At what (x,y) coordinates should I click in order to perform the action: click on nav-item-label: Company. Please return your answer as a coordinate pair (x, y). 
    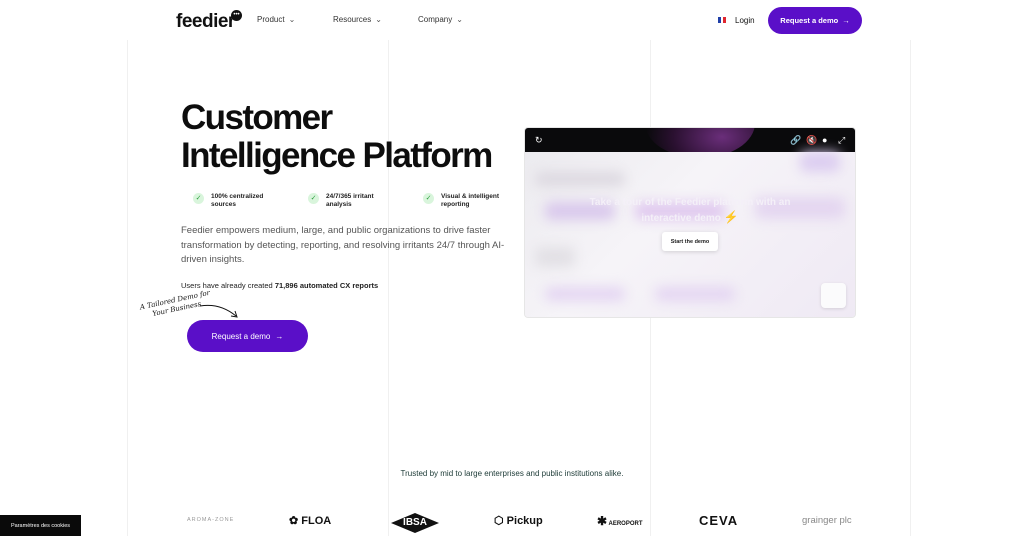
    Looking at the image, I should click on (435, 19).